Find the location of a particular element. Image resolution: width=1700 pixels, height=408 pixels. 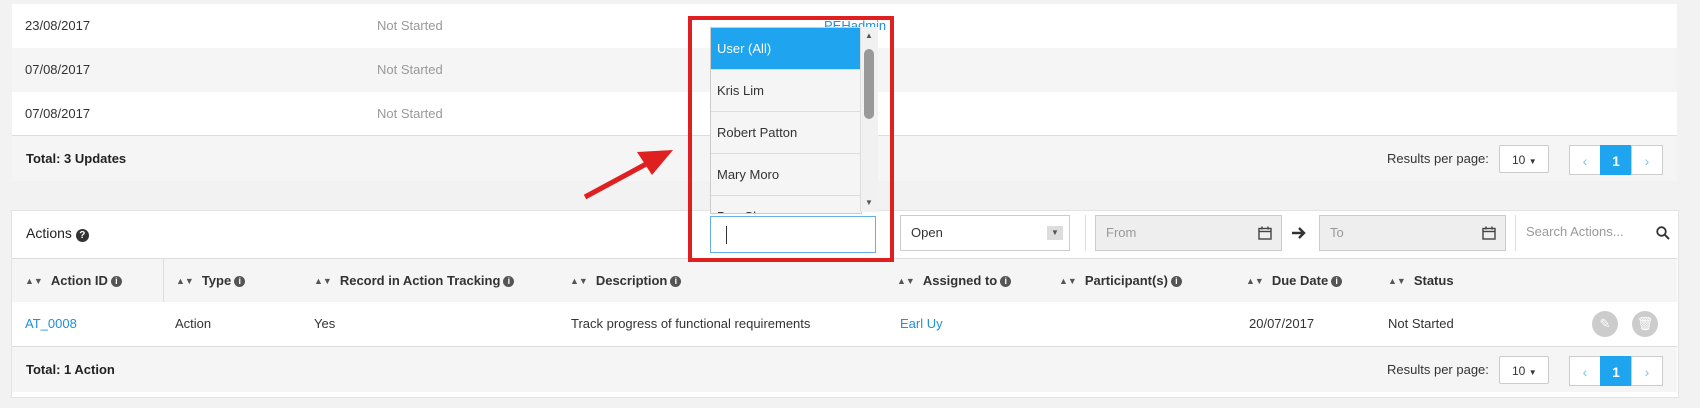

from-date-input: From is located at coordinates (1188, 233).